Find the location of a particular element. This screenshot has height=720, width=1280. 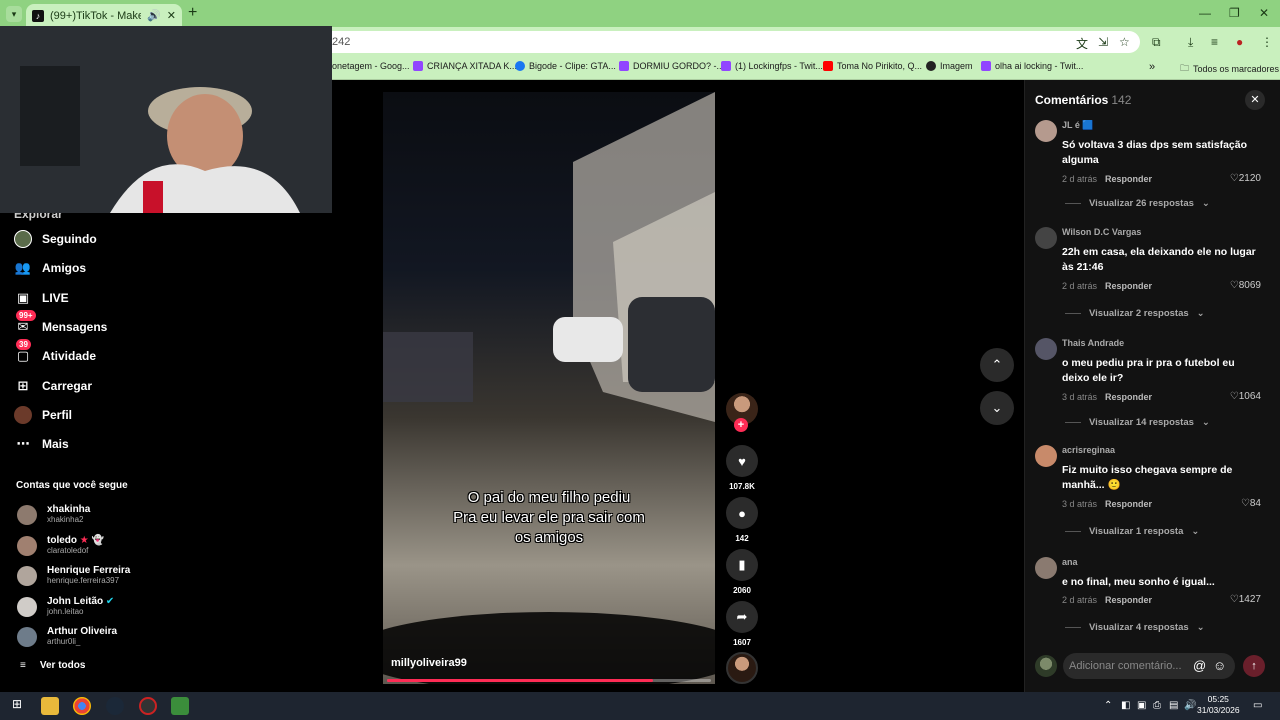

extensions-icon: ⧉ is located at coordinates (1156, 42).